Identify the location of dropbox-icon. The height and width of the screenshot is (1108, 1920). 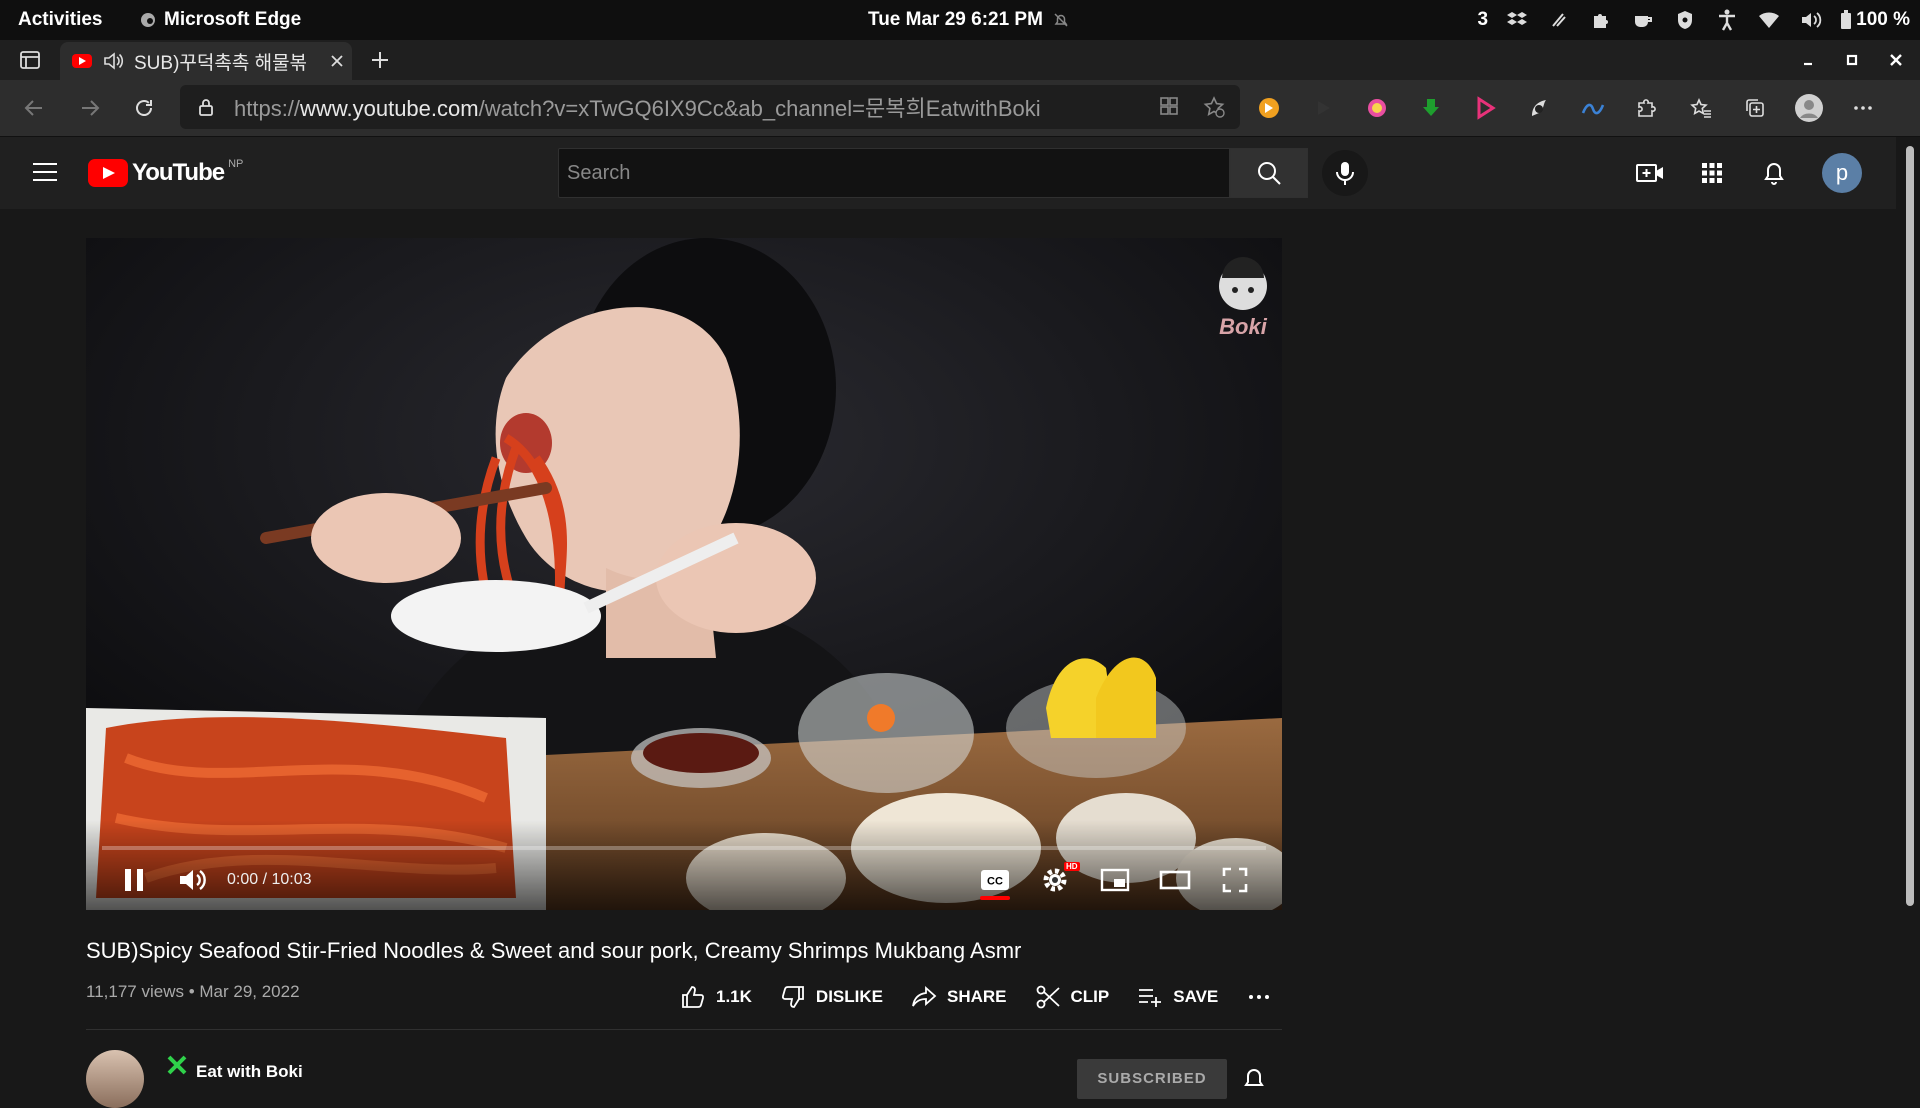
(1517, 20).